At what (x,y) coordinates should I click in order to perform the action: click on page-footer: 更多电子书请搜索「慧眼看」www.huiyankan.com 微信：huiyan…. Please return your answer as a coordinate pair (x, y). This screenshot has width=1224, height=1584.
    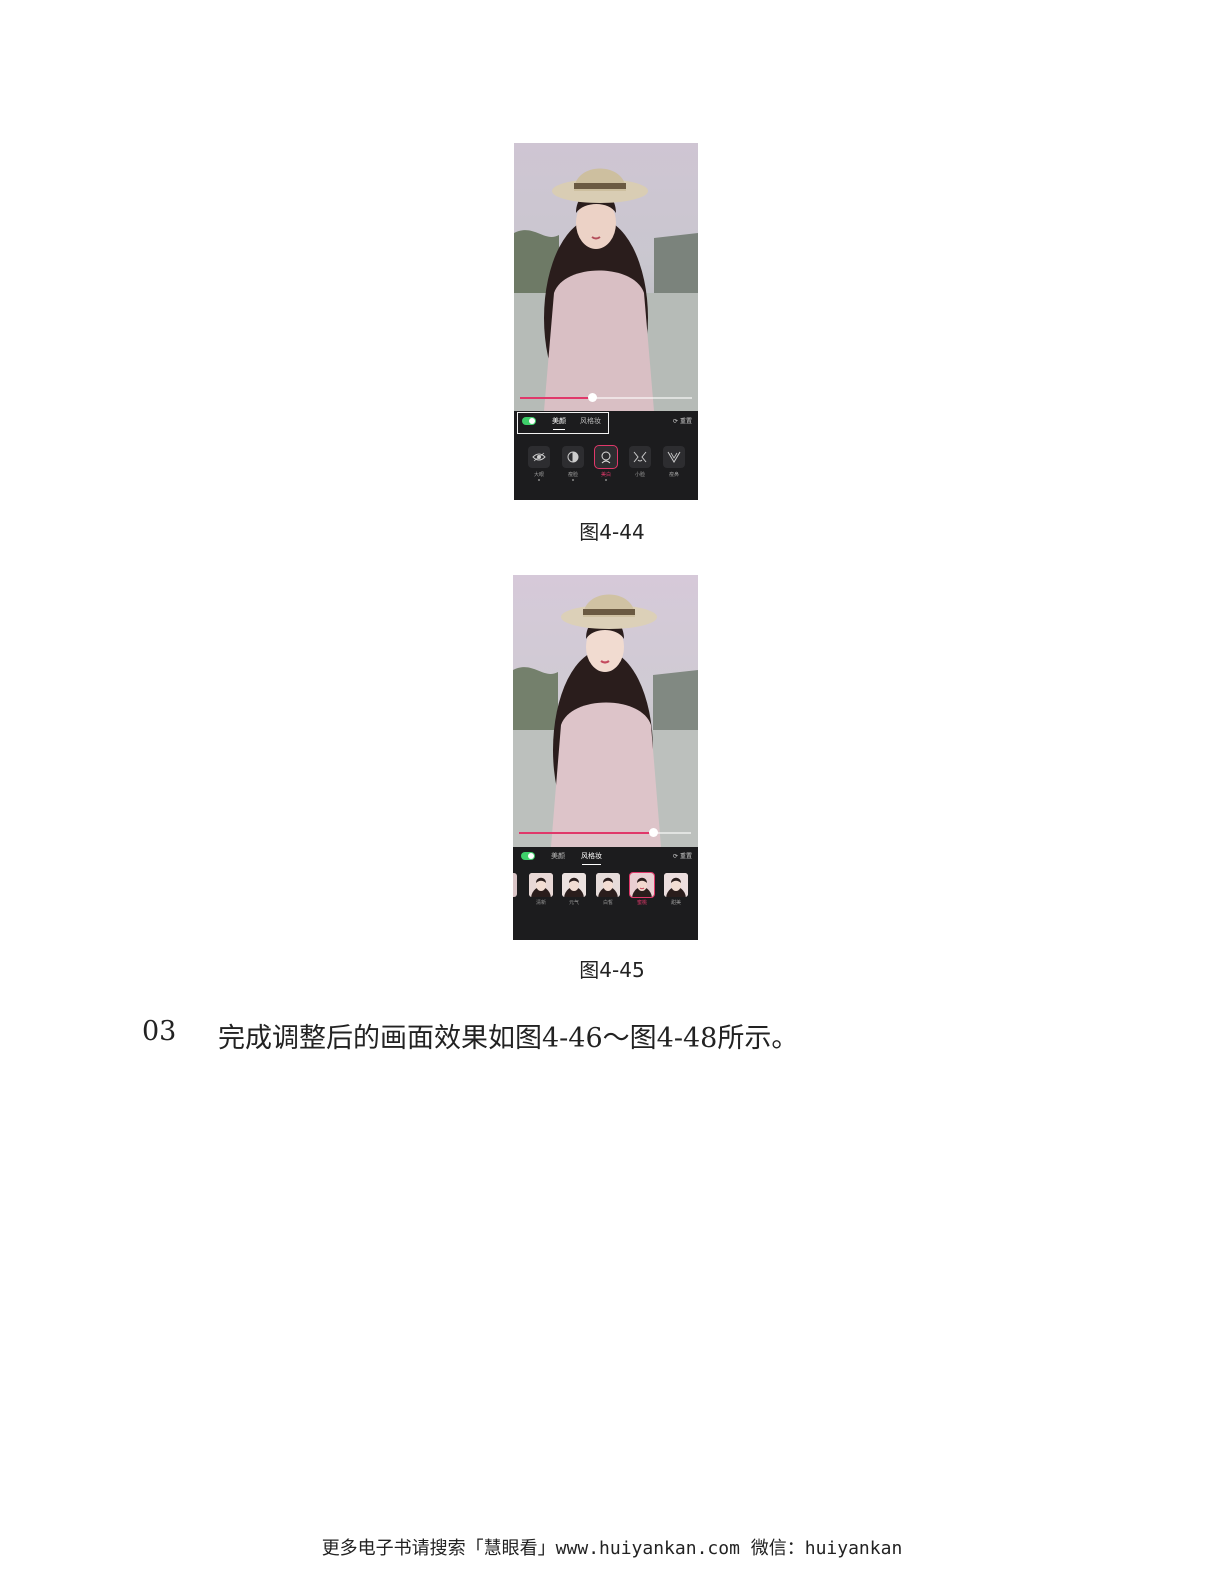
    Looking at the image, I should click on (612, 1548).